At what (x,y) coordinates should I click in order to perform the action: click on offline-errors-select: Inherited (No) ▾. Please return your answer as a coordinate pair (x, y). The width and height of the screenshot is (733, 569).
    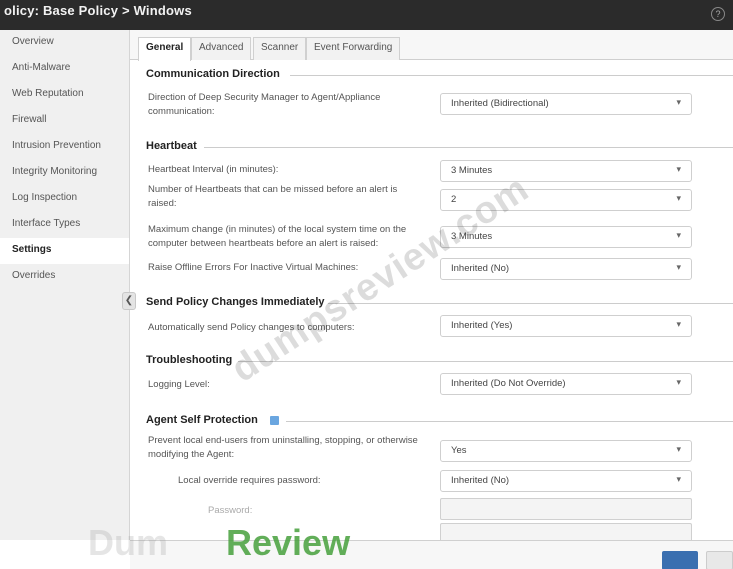
    Looking at the image, I should click on (566, 269).